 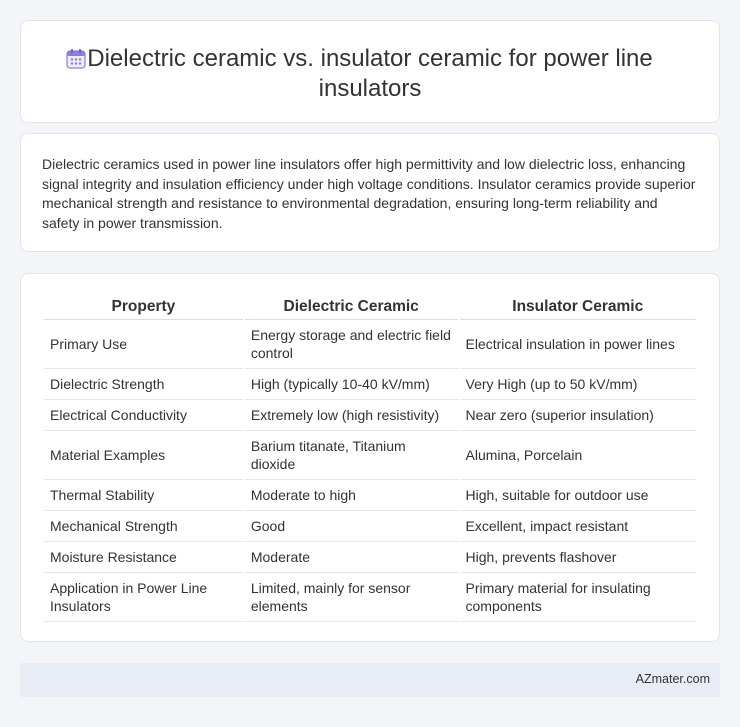 What do you see at coordinates (577, 455) in the screenshot?
I see `table-cell: Alumina, Porcelain` at bounding box center [577, 455].